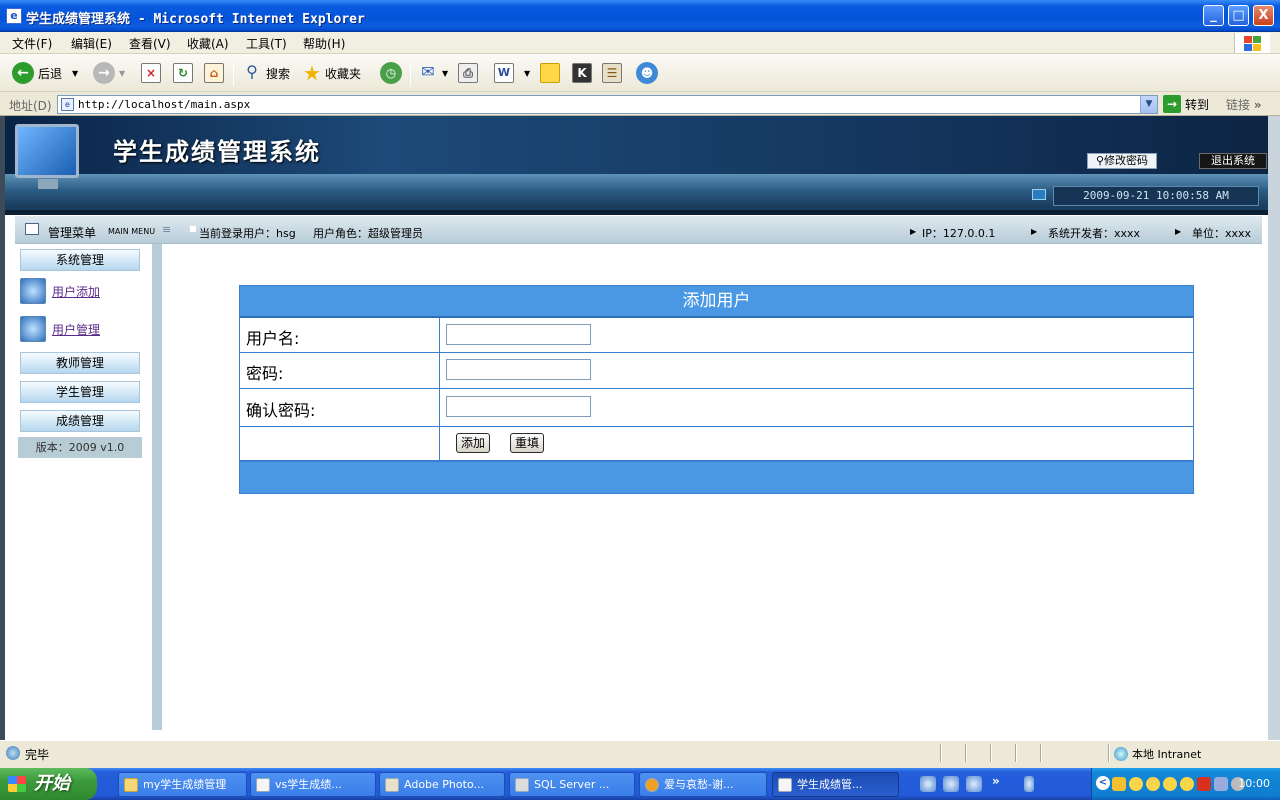  What do you see at coordinates (716, 302) in the screenshot?
I see `form-title: 添加用户` at bounding box center [716, 302].